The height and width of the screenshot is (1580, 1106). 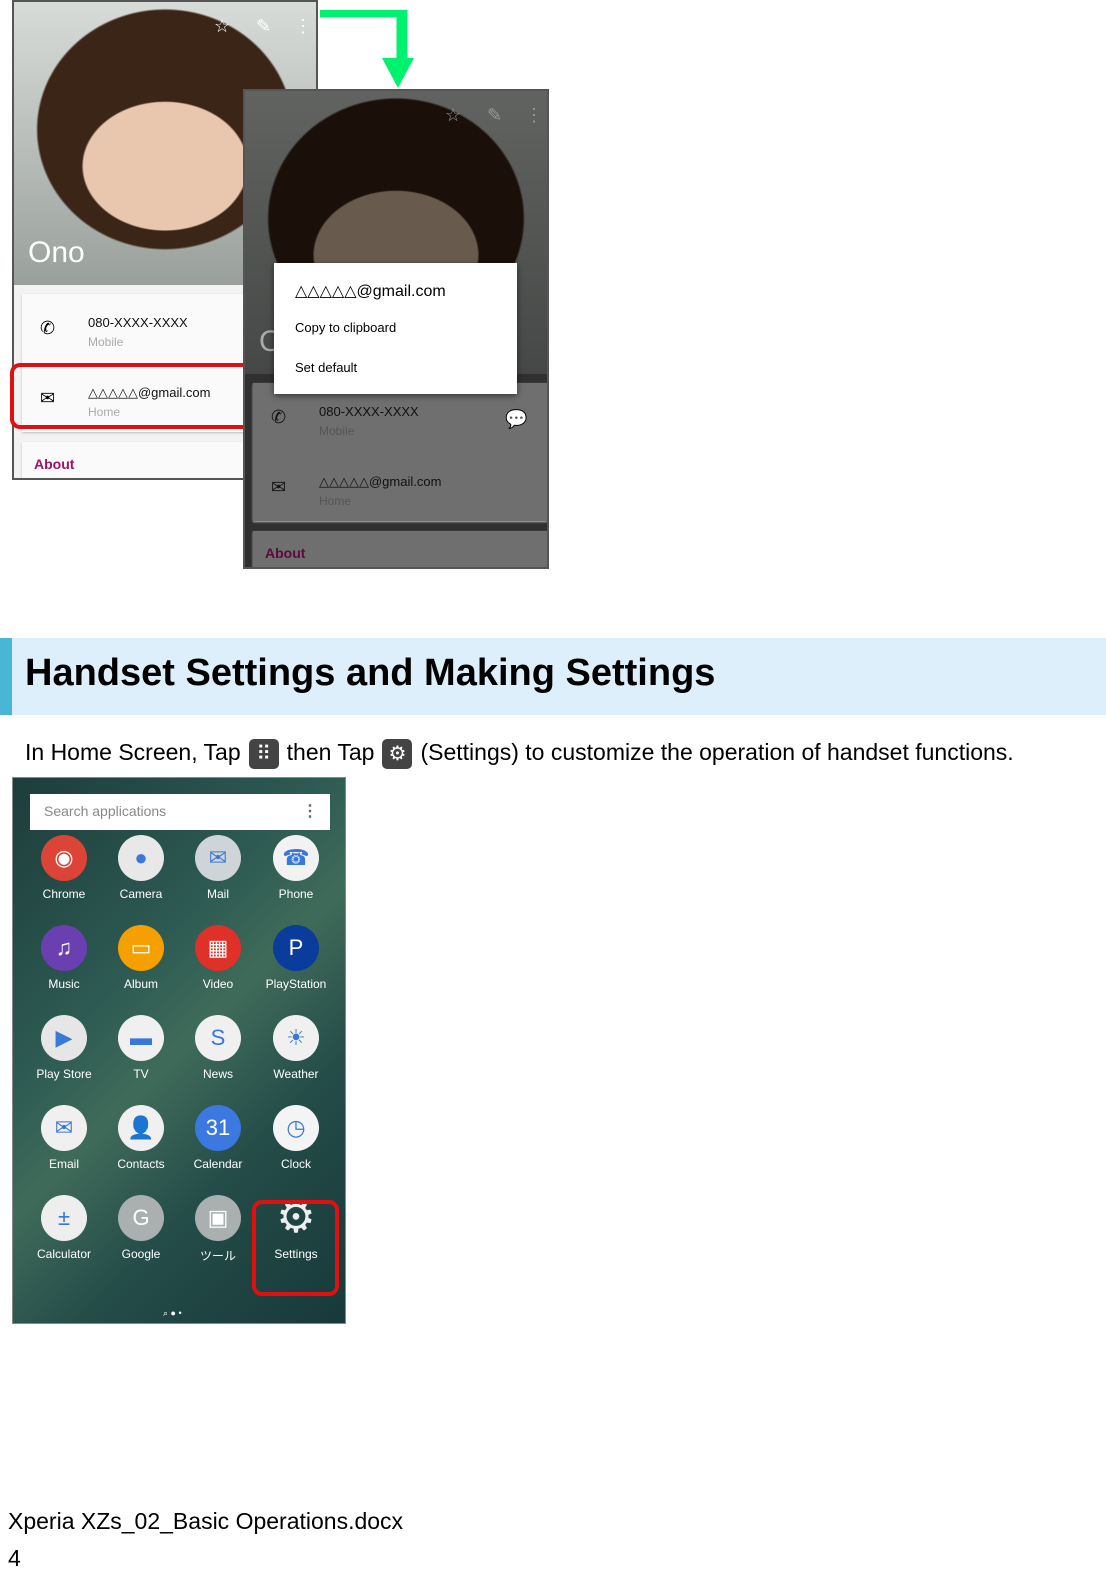 I want to click on app-album: ▭ Album, so click(x=141, y=965).